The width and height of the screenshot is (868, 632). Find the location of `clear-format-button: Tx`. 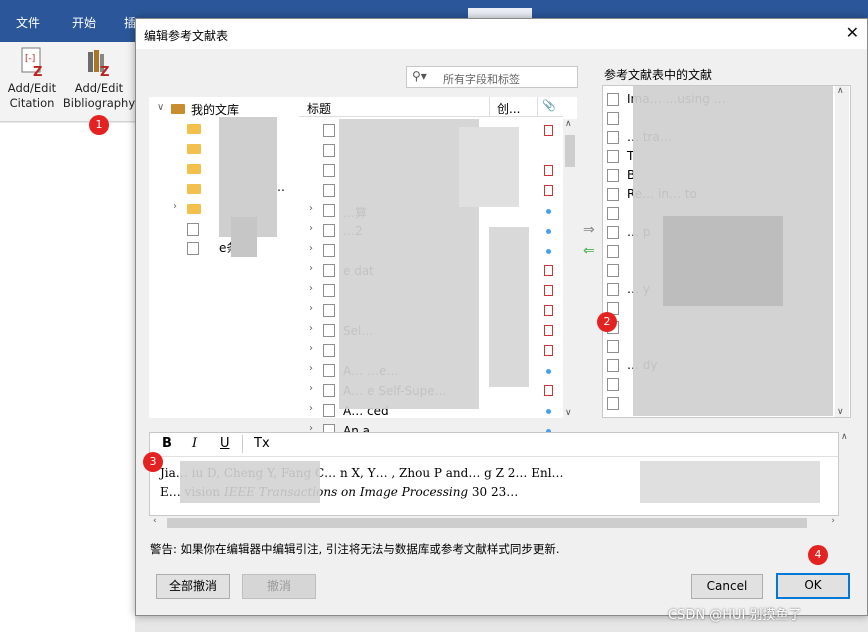

clear-format-button: Tx is located at coordinates (262, 443).